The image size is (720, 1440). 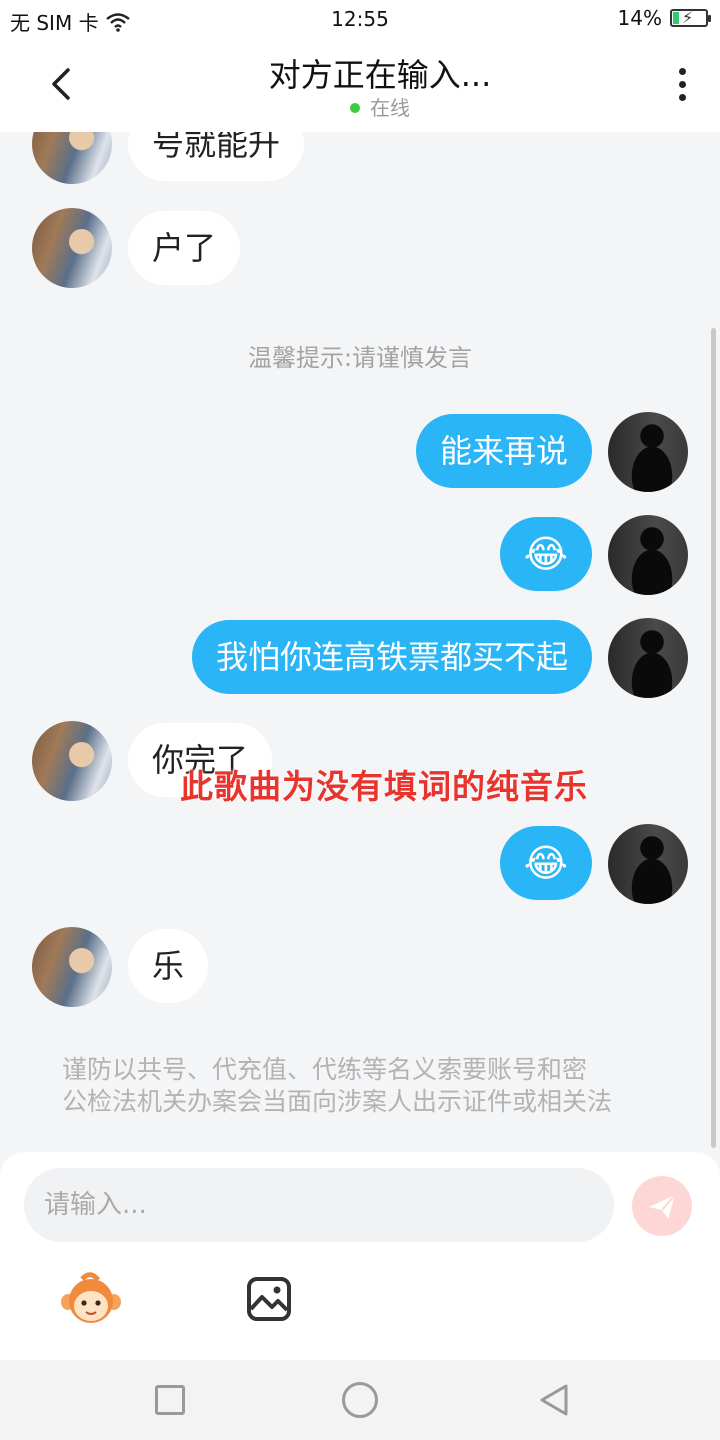 I want to click on safety-tip: 温馨提示:请谨慎发言, so click(x=360, y=358).